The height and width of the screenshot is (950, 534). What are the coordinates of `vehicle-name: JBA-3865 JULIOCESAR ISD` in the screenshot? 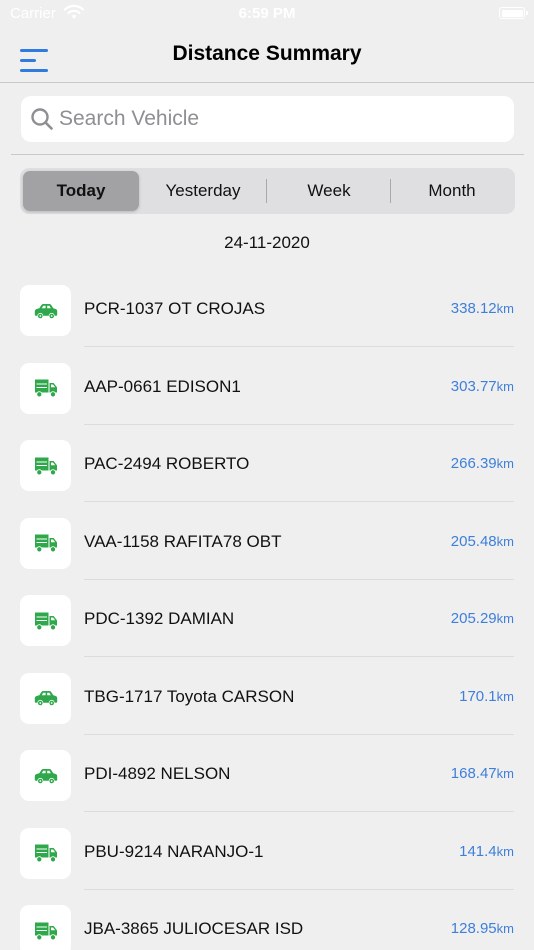 It's located at (194, 928).